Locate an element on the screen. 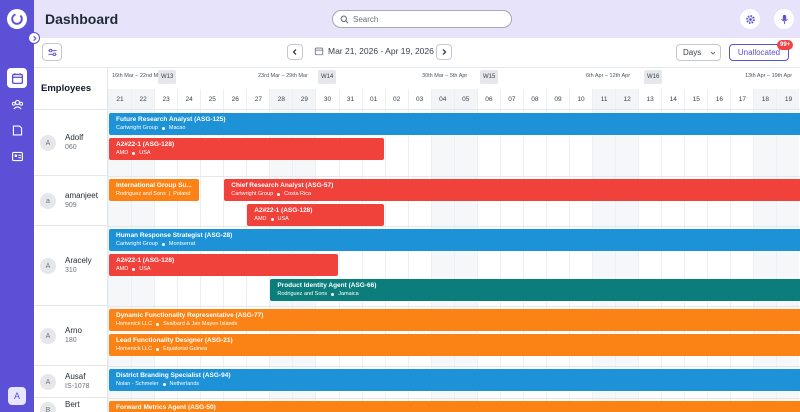  employee-name: Arno is located at coordinates (73, 330).